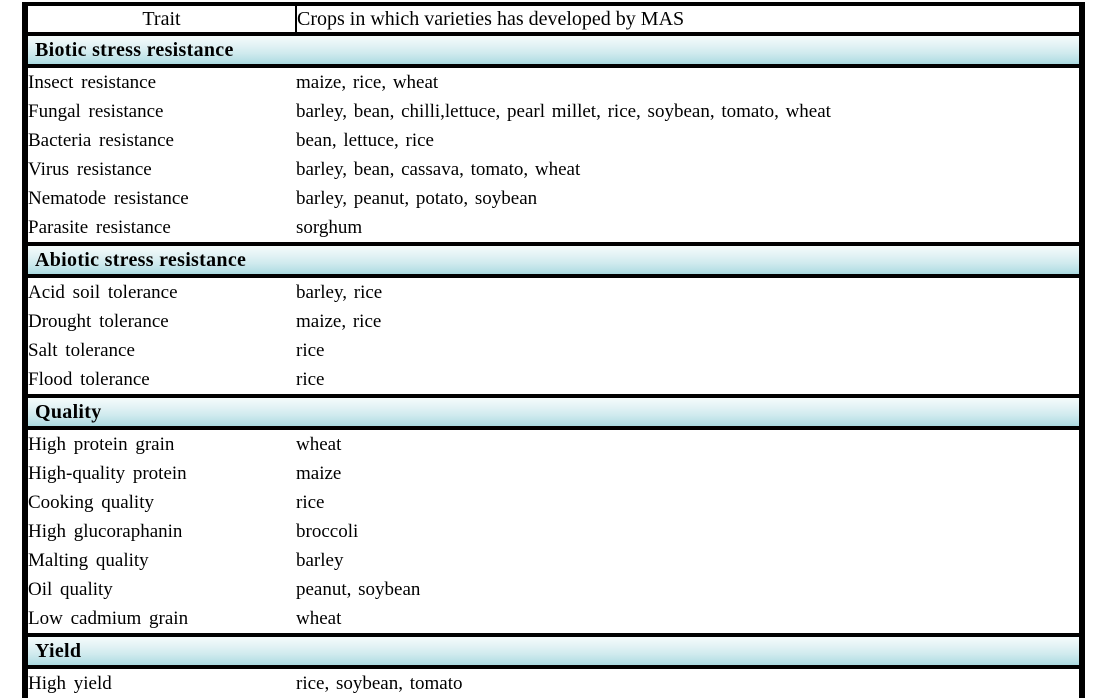 Image resolution: width=1097 pixels, height=698 pixels. Describe the element at coordinates (160, 380) in the screenshot. I see `cell-trait: Flood tolerance` at that location.